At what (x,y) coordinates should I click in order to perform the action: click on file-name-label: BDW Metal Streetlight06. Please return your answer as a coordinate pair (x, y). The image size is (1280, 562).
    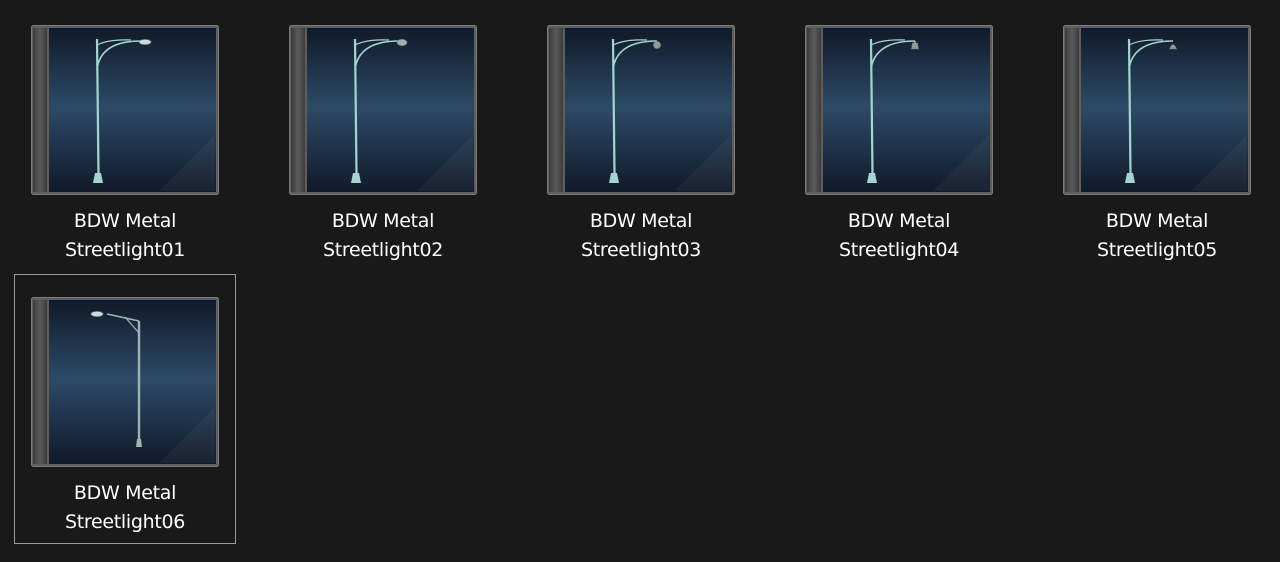
    Looking at the image, I should click on (125, 508).